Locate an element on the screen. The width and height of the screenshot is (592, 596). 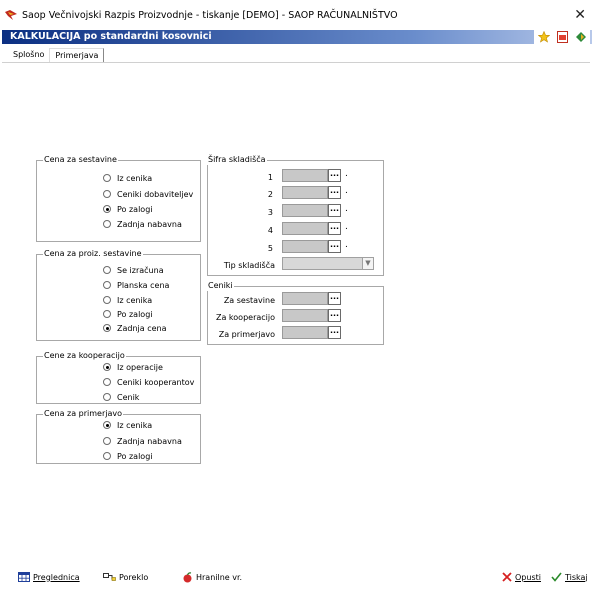
warehouse-1-input is located at coordinates (305, 175).